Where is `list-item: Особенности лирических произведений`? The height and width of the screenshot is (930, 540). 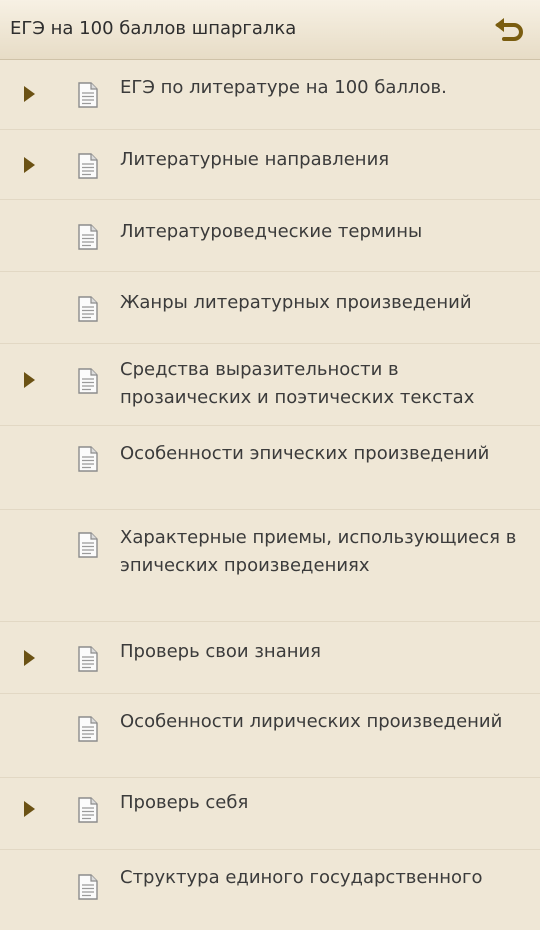 list-item: Особенности лирических произведений is located at coordinates (270, 736).